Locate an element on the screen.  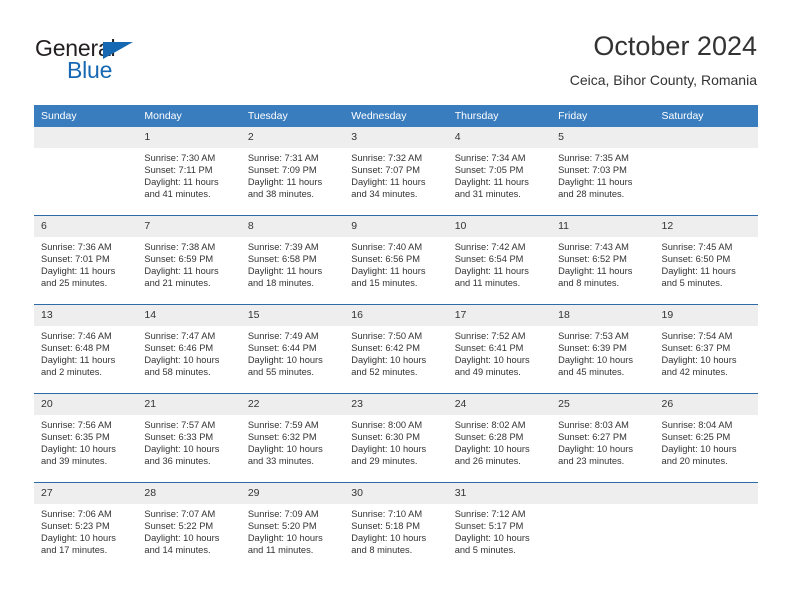
day-number: 17 is located at coordinates (499, 315).